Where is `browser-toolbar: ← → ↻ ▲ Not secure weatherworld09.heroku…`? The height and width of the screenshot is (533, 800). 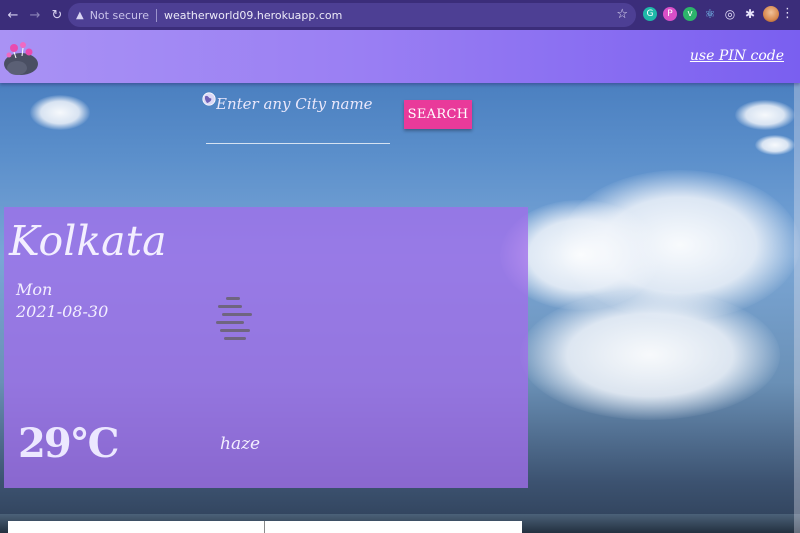 browser-toolbar: ← → ↻ ▲ Not secure weatherworld09.heroku… is located at coordinates (400, 15).